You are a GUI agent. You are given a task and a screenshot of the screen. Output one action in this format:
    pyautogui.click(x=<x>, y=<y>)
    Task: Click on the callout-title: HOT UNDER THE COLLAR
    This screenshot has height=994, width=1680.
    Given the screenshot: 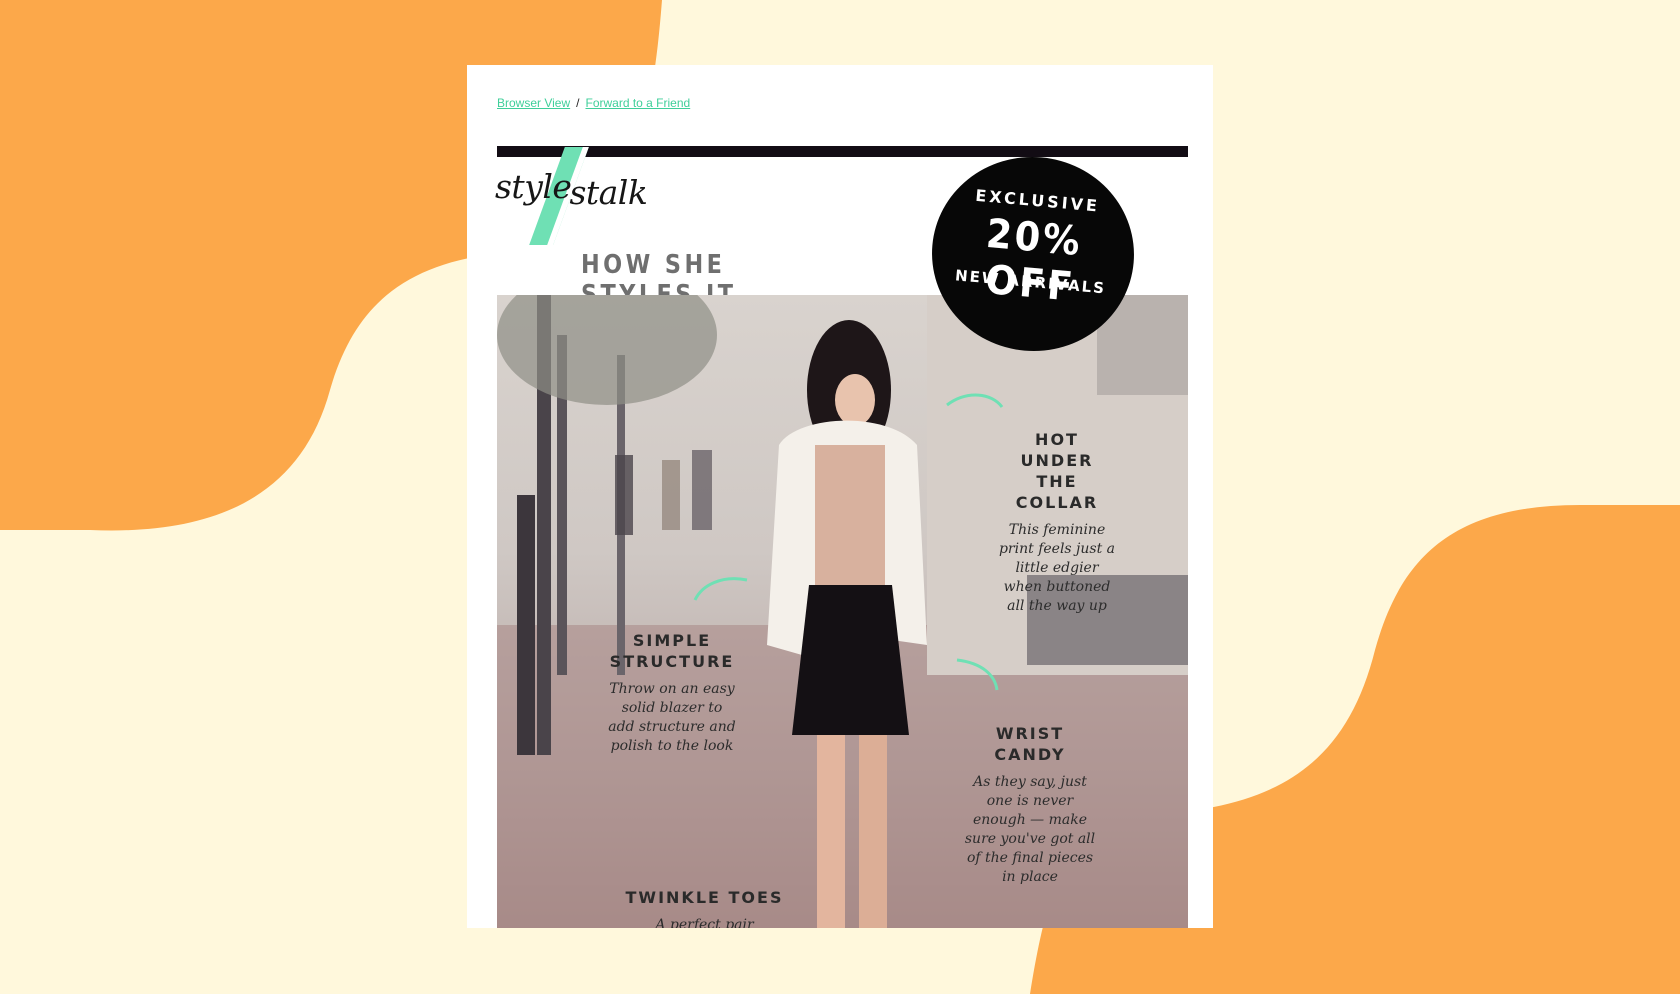 What is the action you would take?
    pyautogui.click(x=1057, y=471)
    